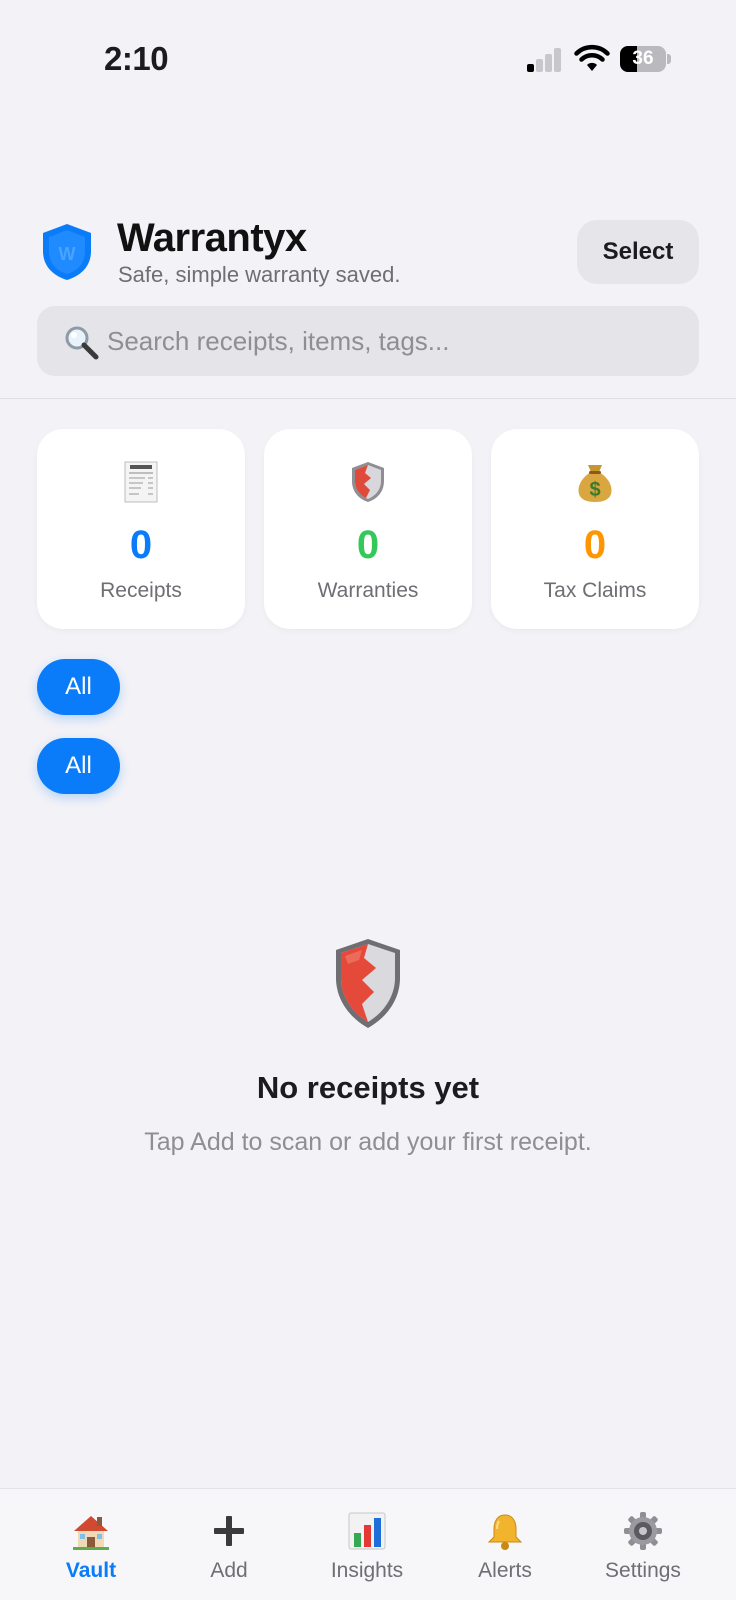 This screenshot has height=1600, width=736. What do you see at coordinates (91, 1570) in the screenshot?
I see `tab-vault-label: Vault` at bounding box center [91, 1570].